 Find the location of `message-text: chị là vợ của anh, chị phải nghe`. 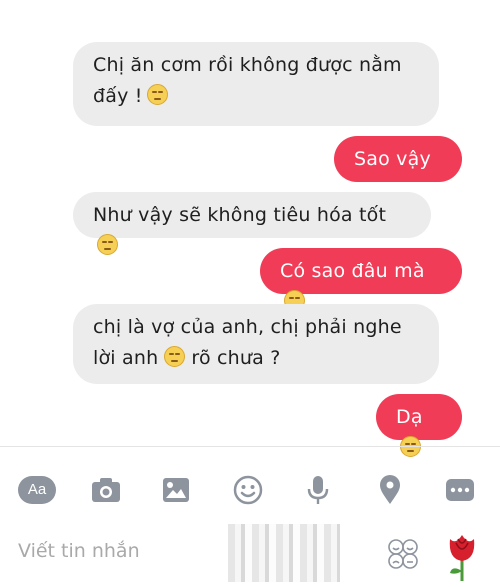

message-text: chị là vợ của anh, chị phải nghe is located at coordinates (247, 327).